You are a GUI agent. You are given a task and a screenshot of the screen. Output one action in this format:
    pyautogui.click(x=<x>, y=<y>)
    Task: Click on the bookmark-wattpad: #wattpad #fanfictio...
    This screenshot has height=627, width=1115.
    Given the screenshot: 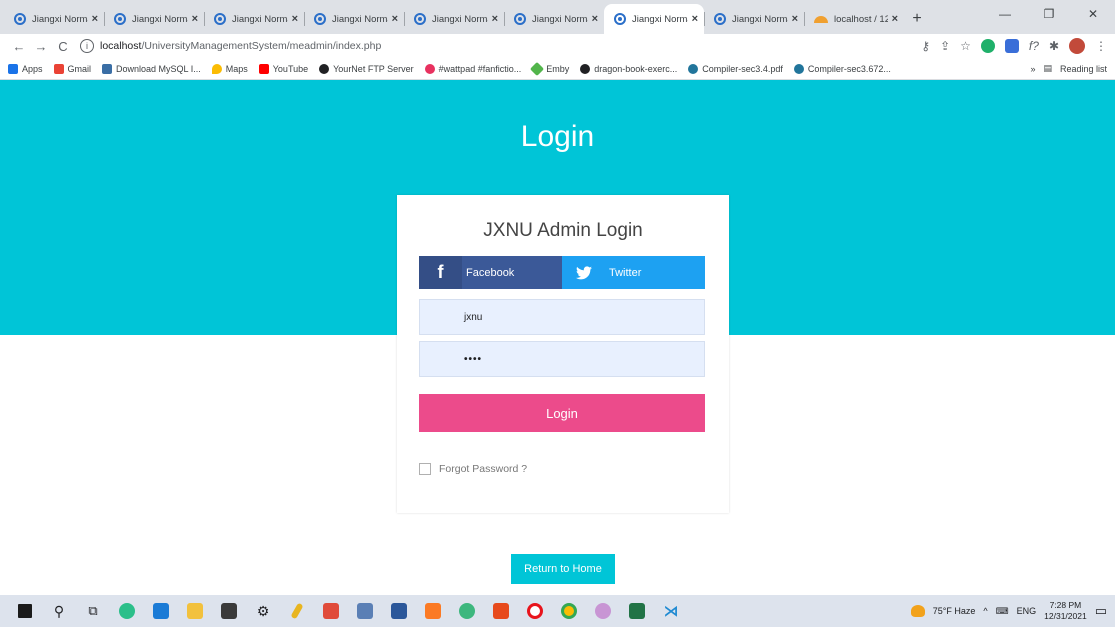 What is the action you would take?
    pyautogui.click(x=472, y=68)
    